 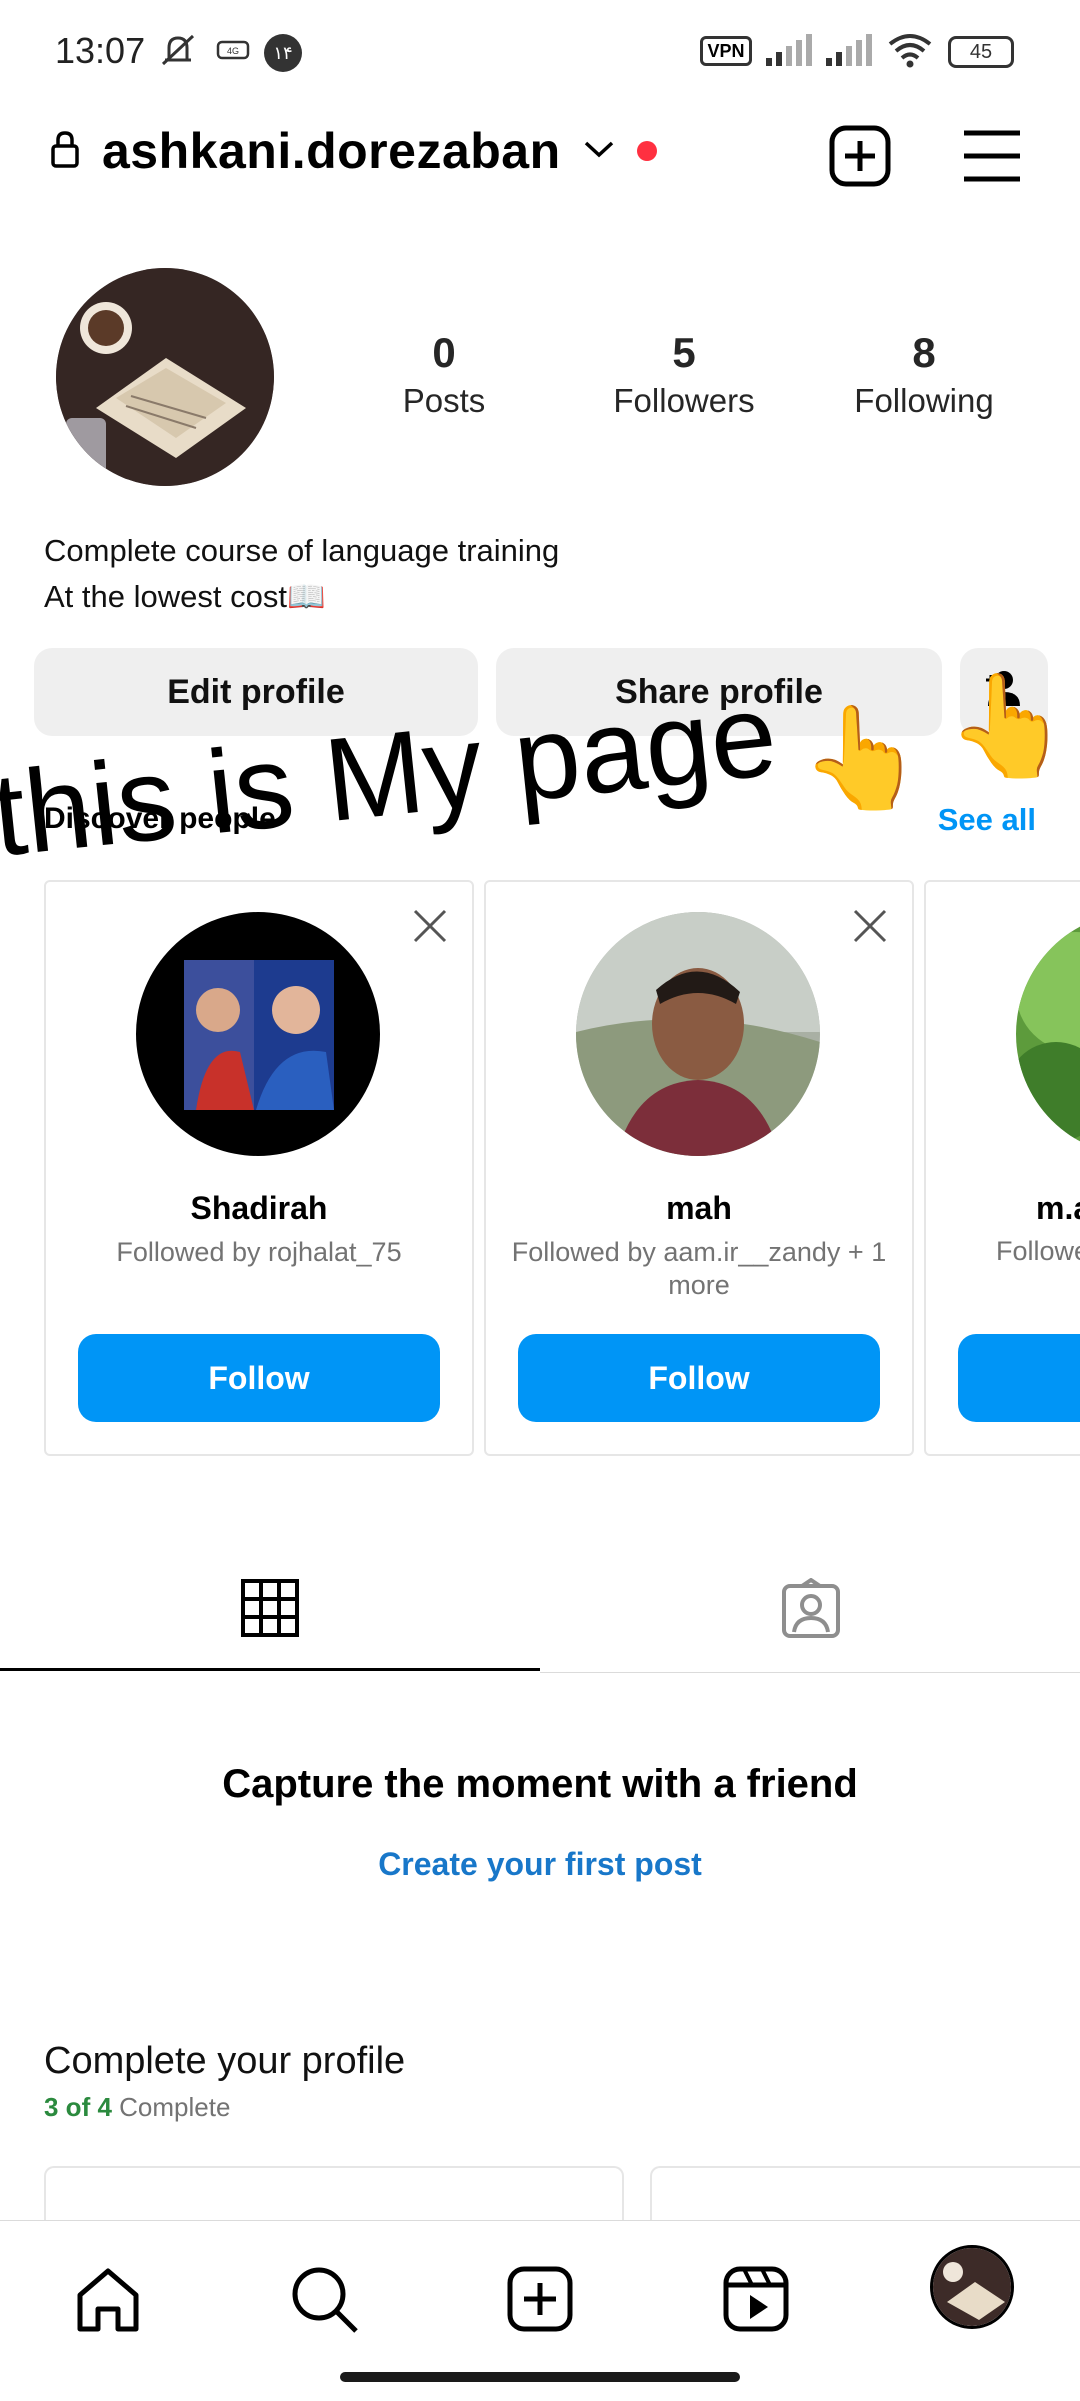 What do you see at coordinates (810, 1672) in the screenshot?
I see `tab-divider` at bounding box center [810, 1672].